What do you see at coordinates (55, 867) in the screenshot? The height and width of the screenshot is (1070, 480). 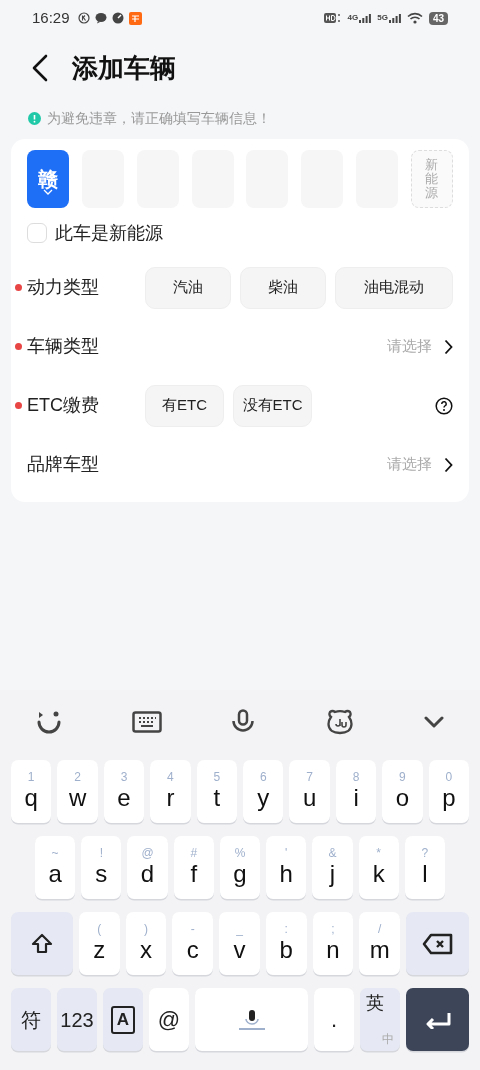 I see `letter-key: ~ a` at bounding box center [55, 867].